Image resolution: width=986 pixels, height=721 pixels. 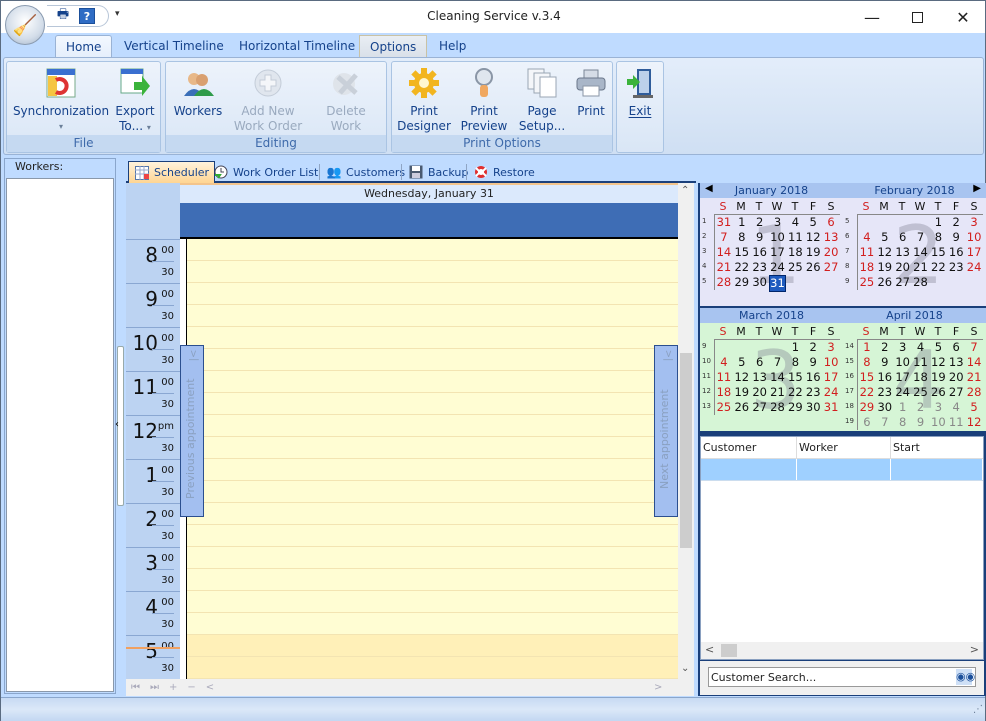 What do you see at coordinates (686, 431) in the screenshot?
I see `scheduler-vertical-scrollbar: ⌃ ⌄` at bounding box center [686, 431].